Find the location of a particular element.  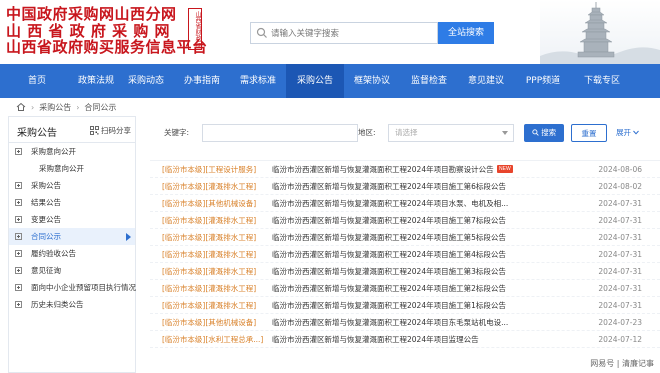

nav-item-2: 采购动态 is located at coordinates (146, 81).